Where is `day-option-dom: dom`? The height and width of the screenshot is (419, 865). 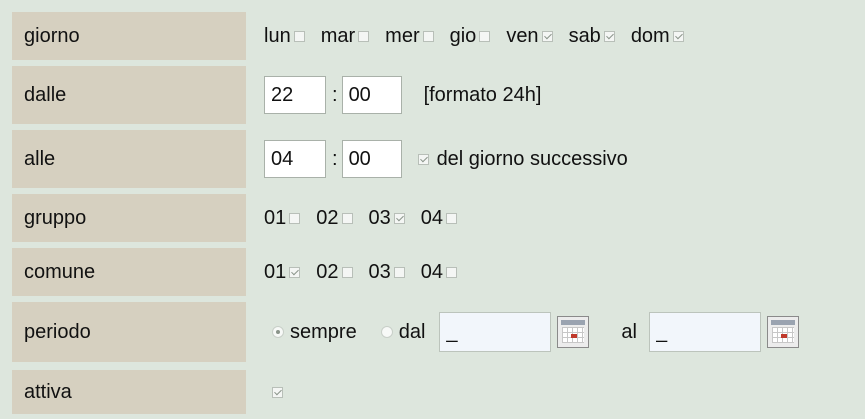 day-option-dom: dom is located at coordinates (657, 36).